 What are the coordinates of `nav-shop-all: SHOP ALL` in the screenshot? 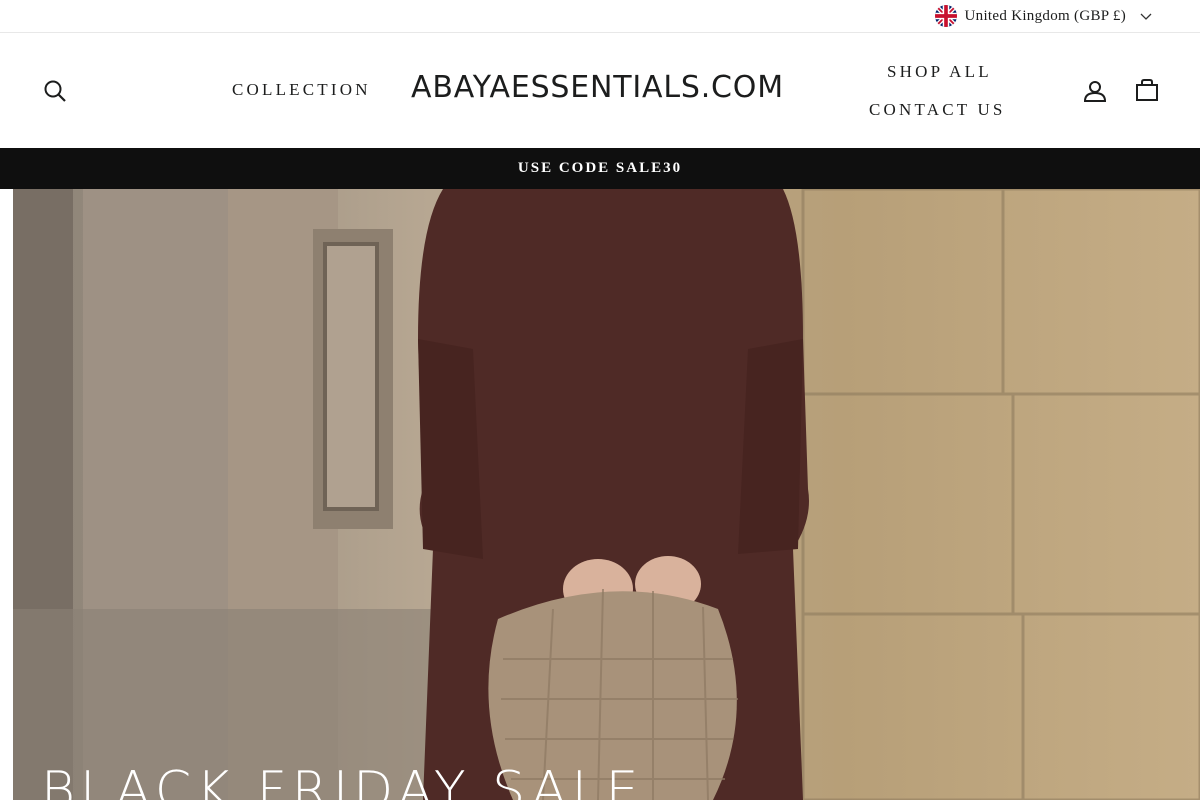 It's located at (939, 72).